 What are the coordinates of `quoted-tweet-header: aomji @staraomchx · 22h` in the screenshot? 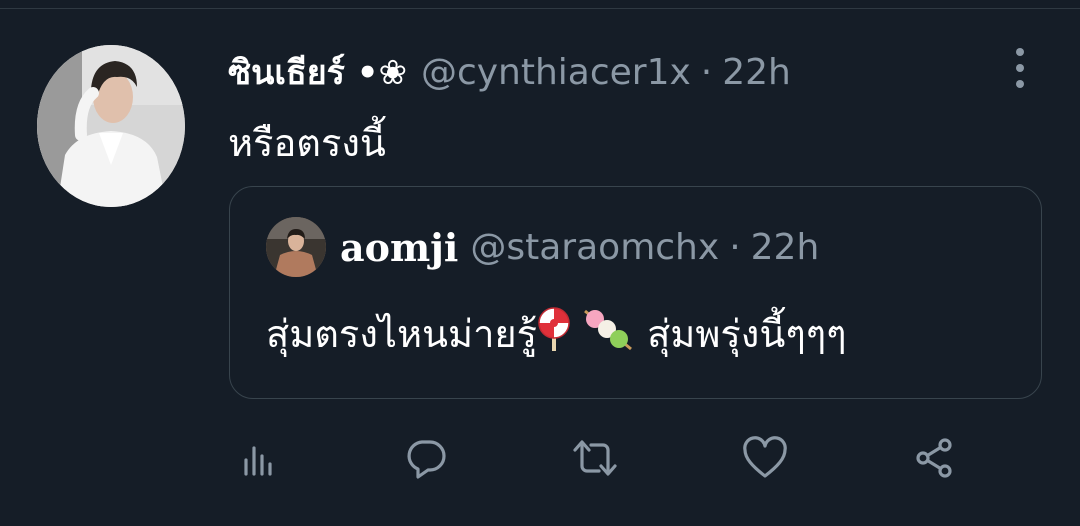 It's located at (579, 247).